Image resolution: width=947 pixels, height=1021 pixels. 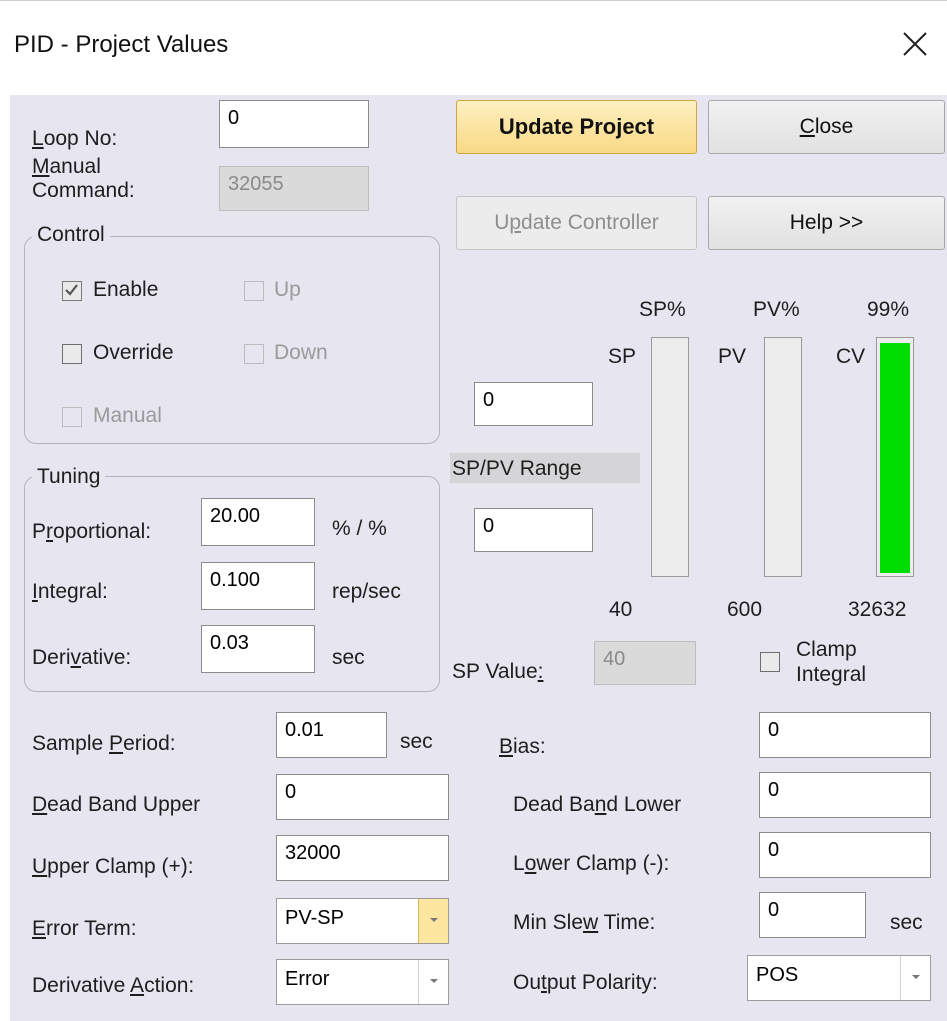 What do you see at coordinates (776, 309) in the screenshot?
I see `pv-percent-label: PV%` at bounding box center [776, 309].